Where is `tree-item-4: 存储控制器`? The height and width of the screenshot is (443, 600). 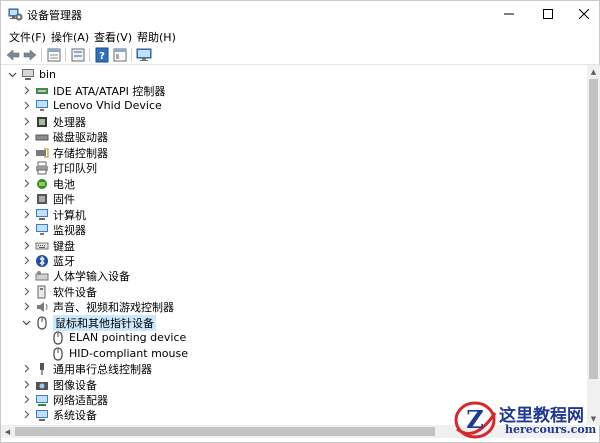 tree-item-4: 存储控制器 is located at coordinates (64, 152).